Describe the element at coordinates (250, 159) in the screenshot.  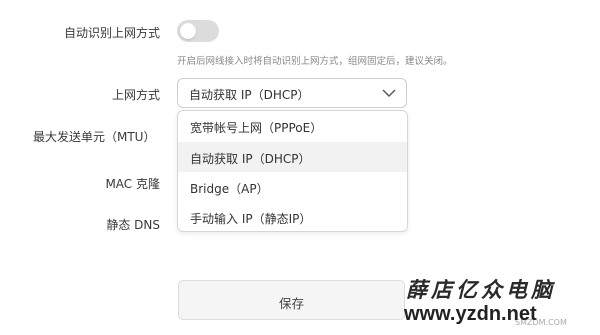
I see `option-label: 自动获取 IP（DHCP）` at that location.